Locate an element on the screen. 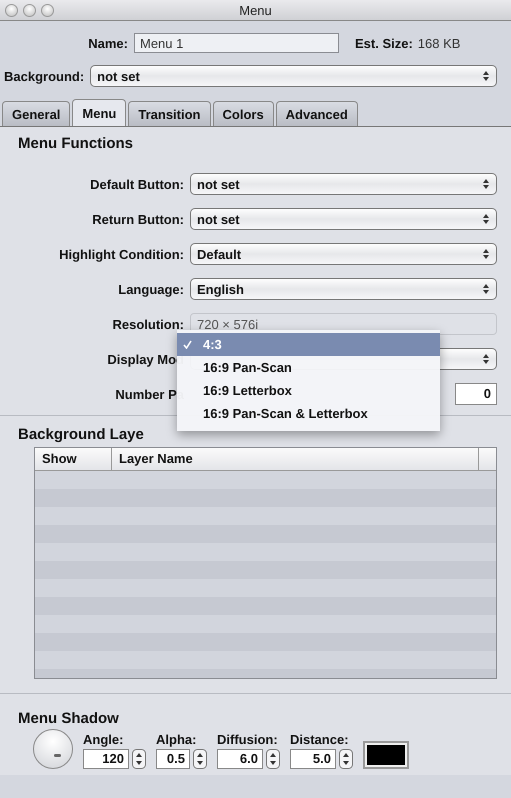  field-label: Angle: is located at coordinates (103, 739).